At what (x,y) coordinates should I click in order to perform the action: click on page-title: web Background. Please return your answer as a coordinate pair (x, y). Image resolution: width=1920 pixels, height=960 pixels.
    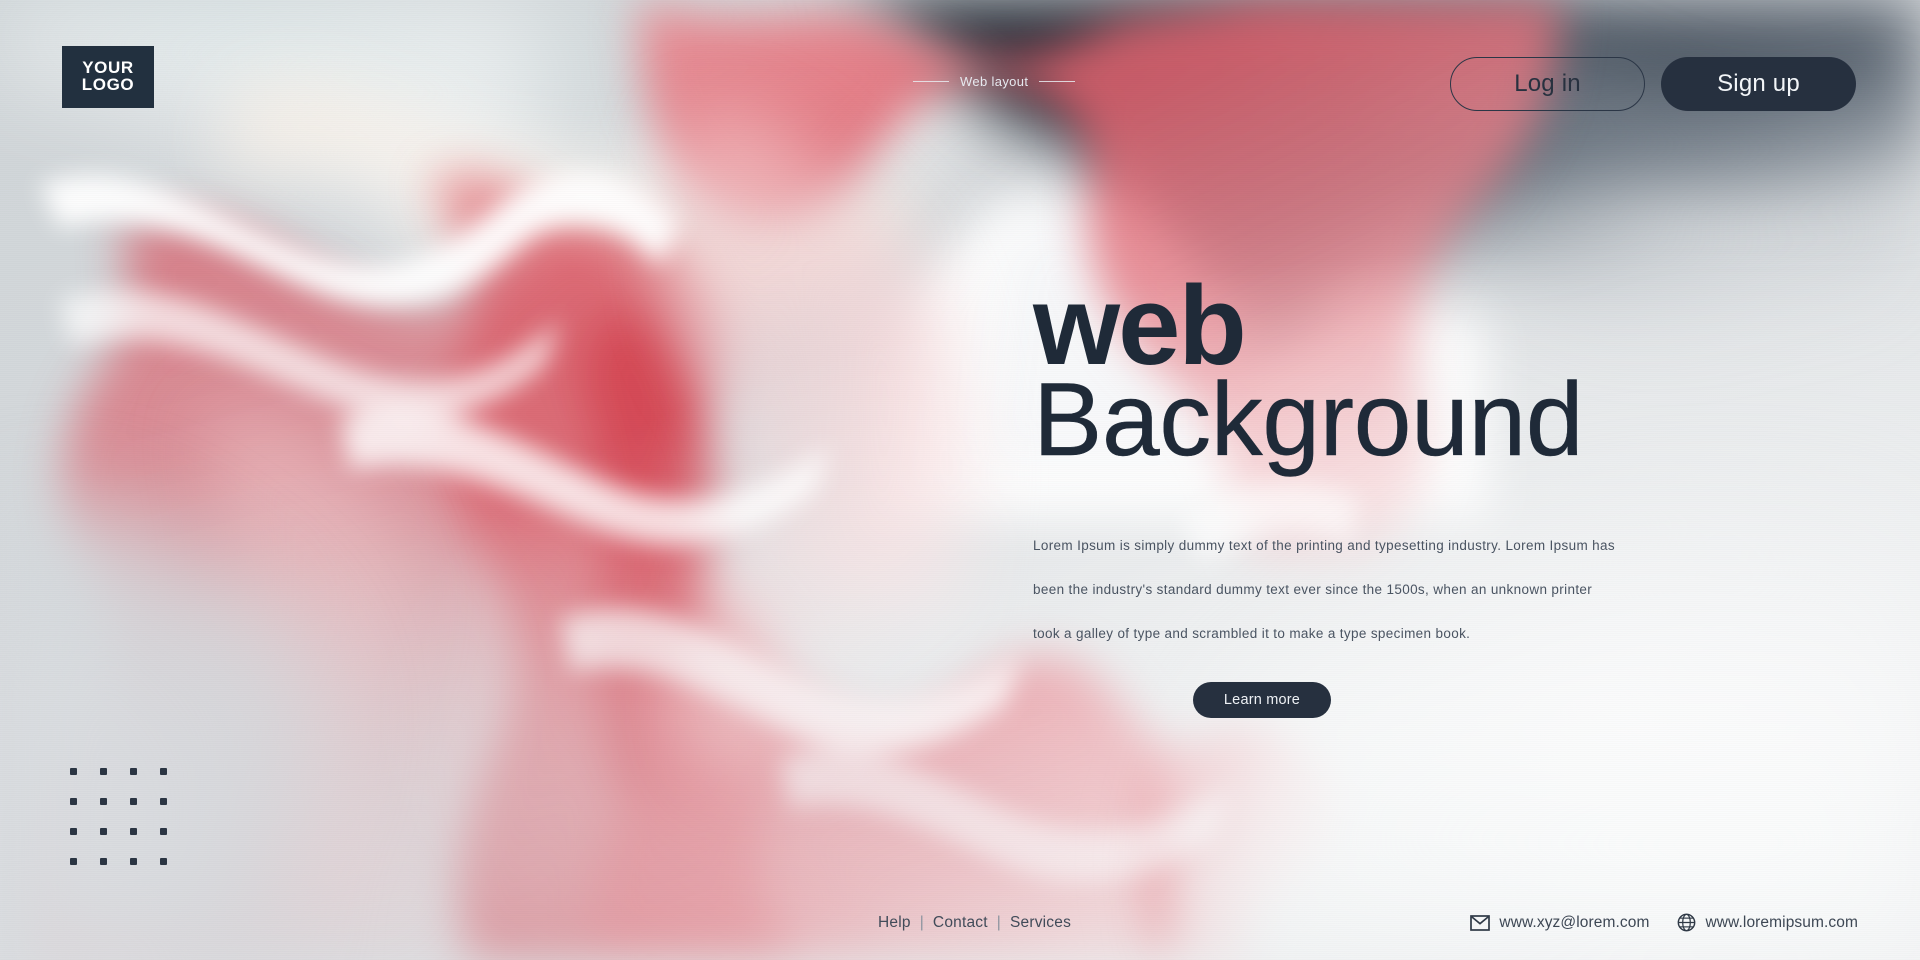
    Looking at the image, I should click on (1353, 374).